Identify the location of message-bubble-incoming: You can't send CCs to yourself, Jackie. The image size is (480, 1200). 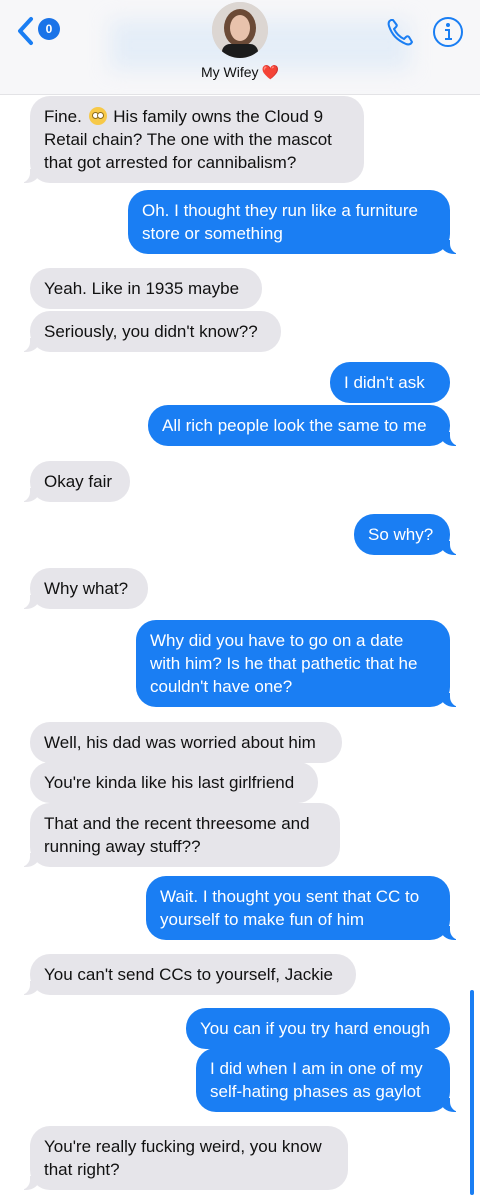
(187, 974).